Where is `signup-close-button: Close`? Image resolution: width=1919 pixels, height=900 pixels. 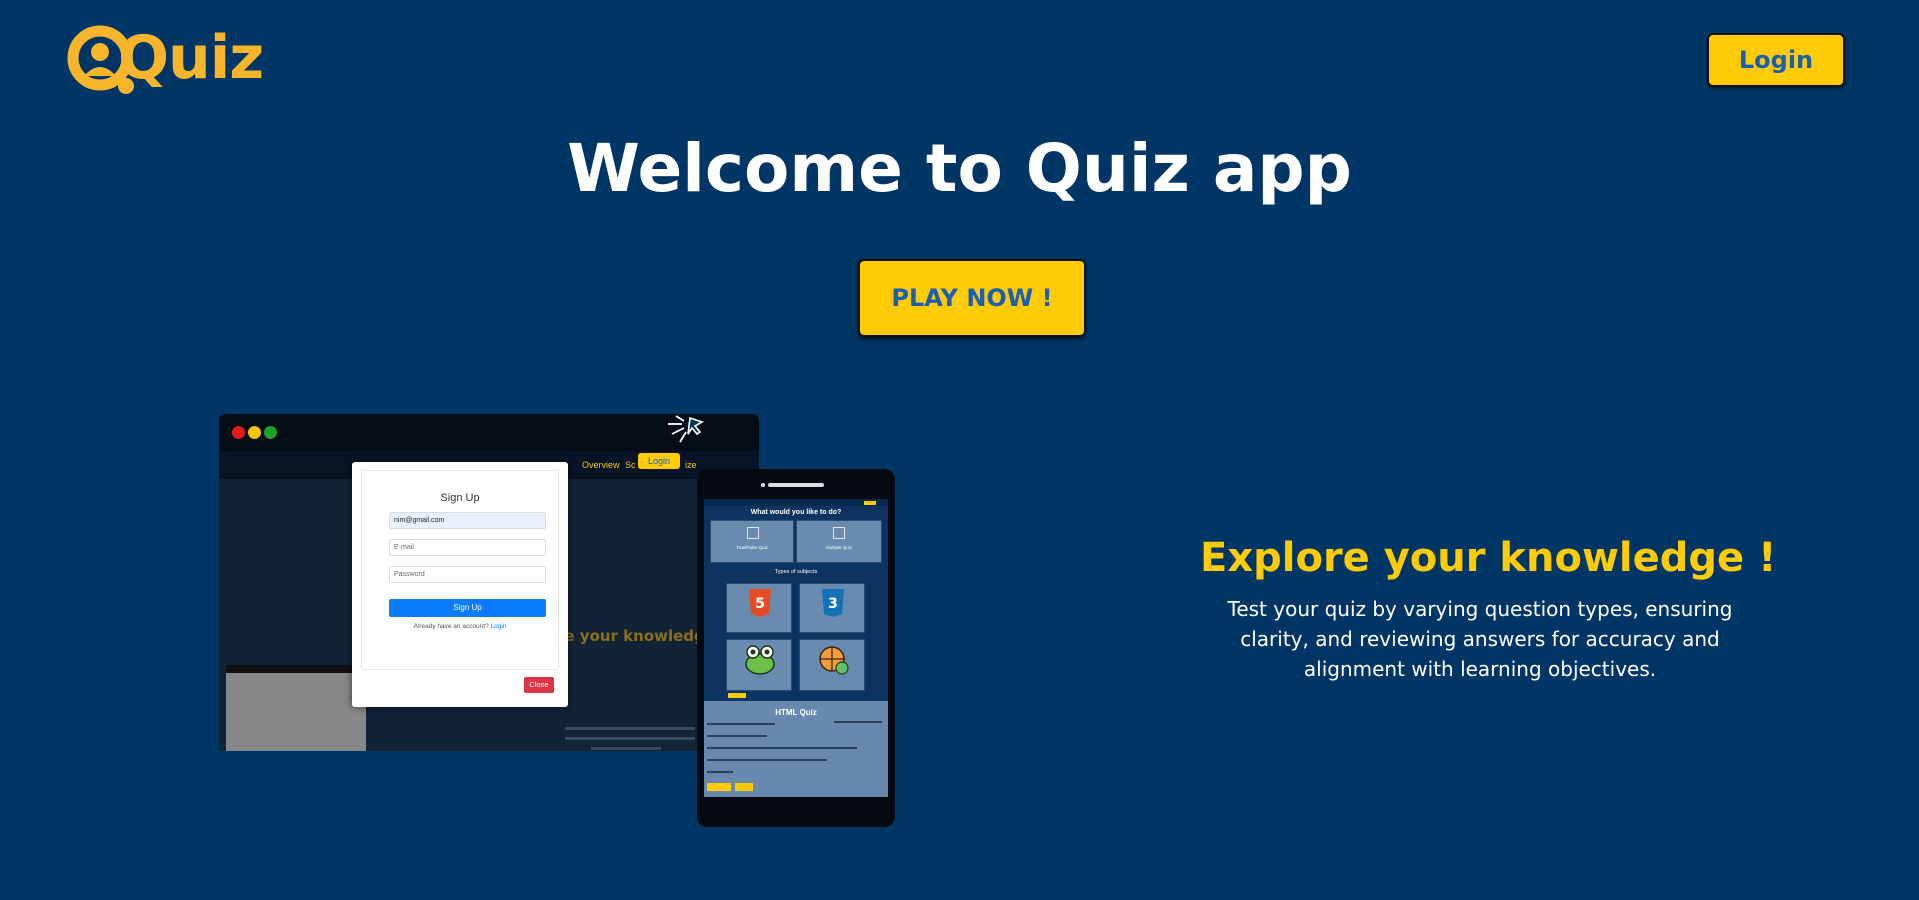
signup-close-button: Close is located at coordinates (539, 685).